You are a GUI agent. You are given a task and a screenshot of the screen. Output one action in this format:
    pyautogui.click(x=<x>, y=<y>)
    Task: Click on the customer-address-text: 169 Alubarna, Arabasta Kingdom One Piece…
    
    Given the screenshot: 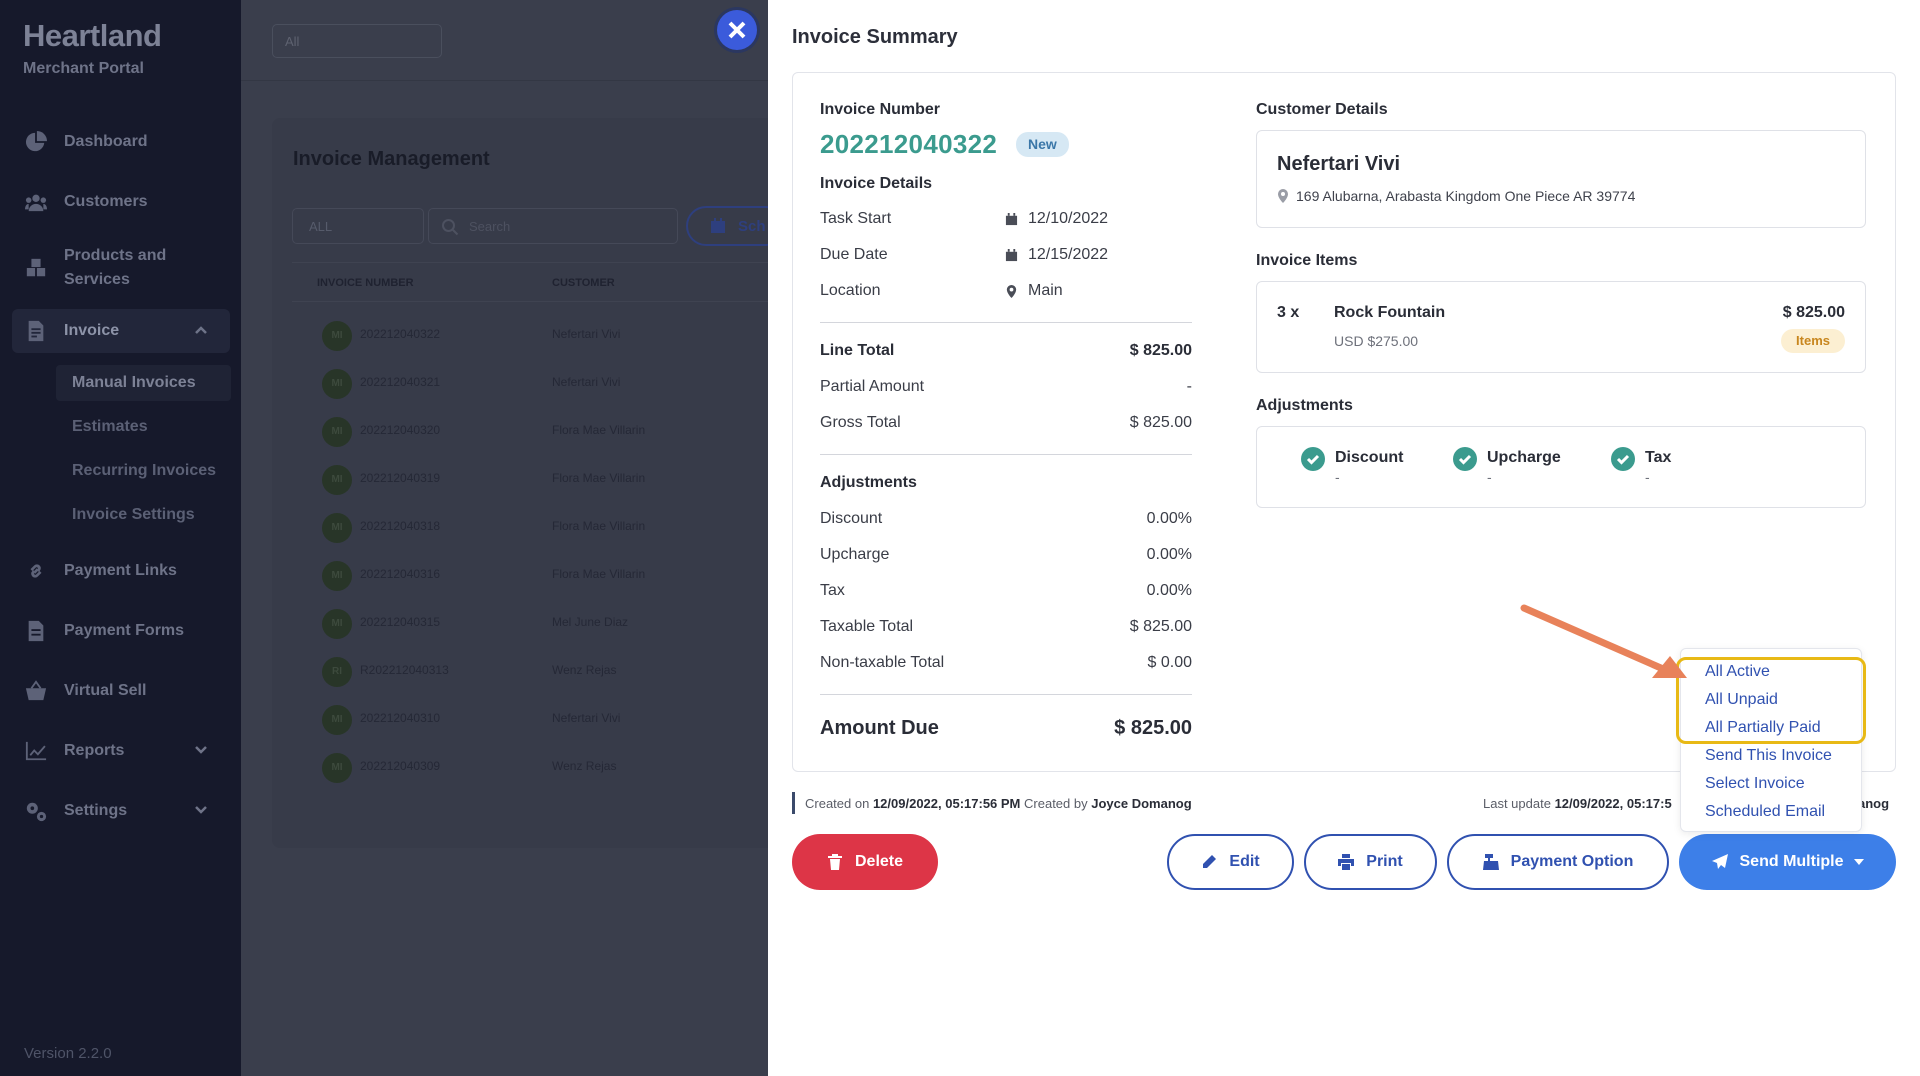 What is the action you would take?
    pyautogui.click(x=1466, y=196)
    